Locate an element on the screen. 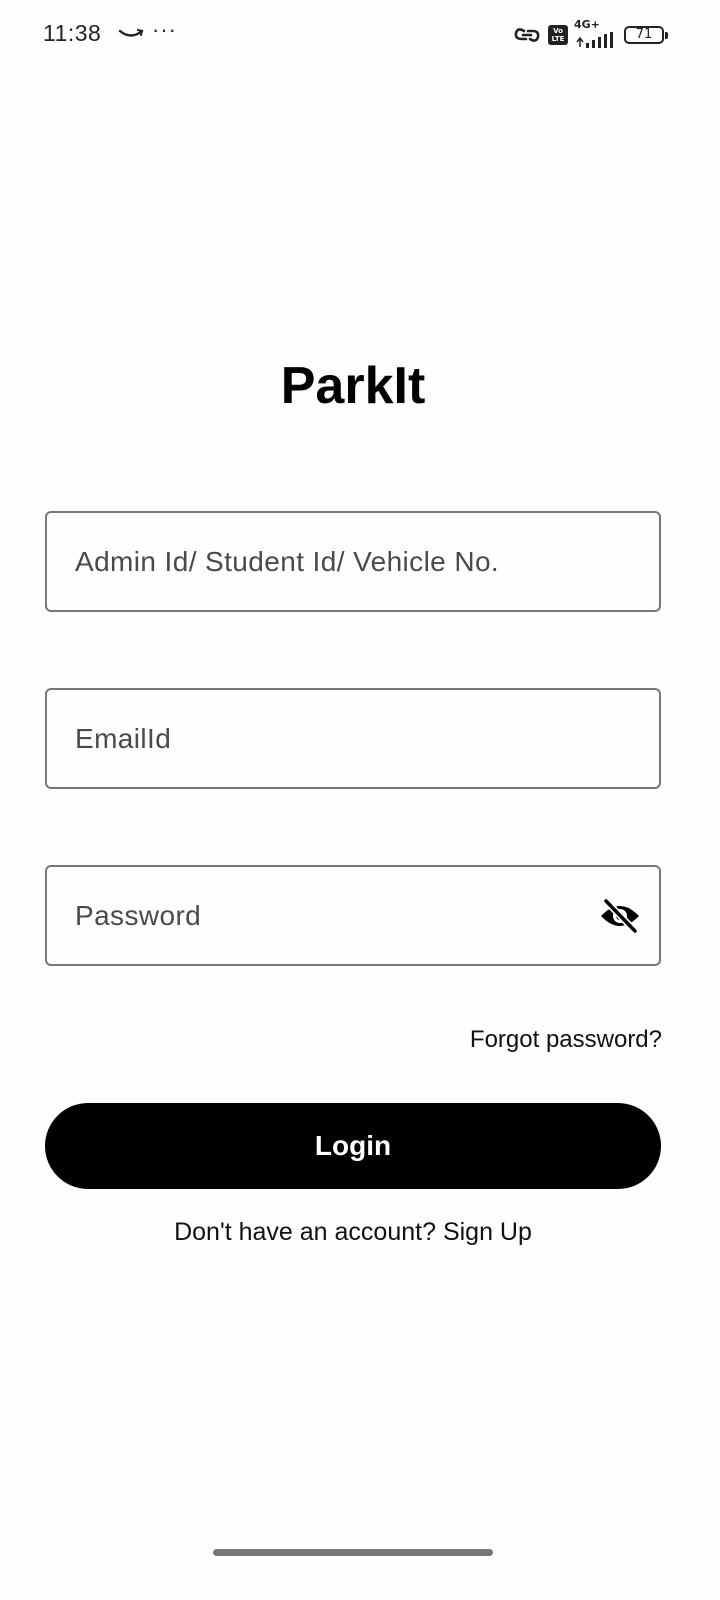 This screenshot has height=1600, width=720. status-icons: Vo LTE 4G+ 71 is located at coordinates (590, 34).